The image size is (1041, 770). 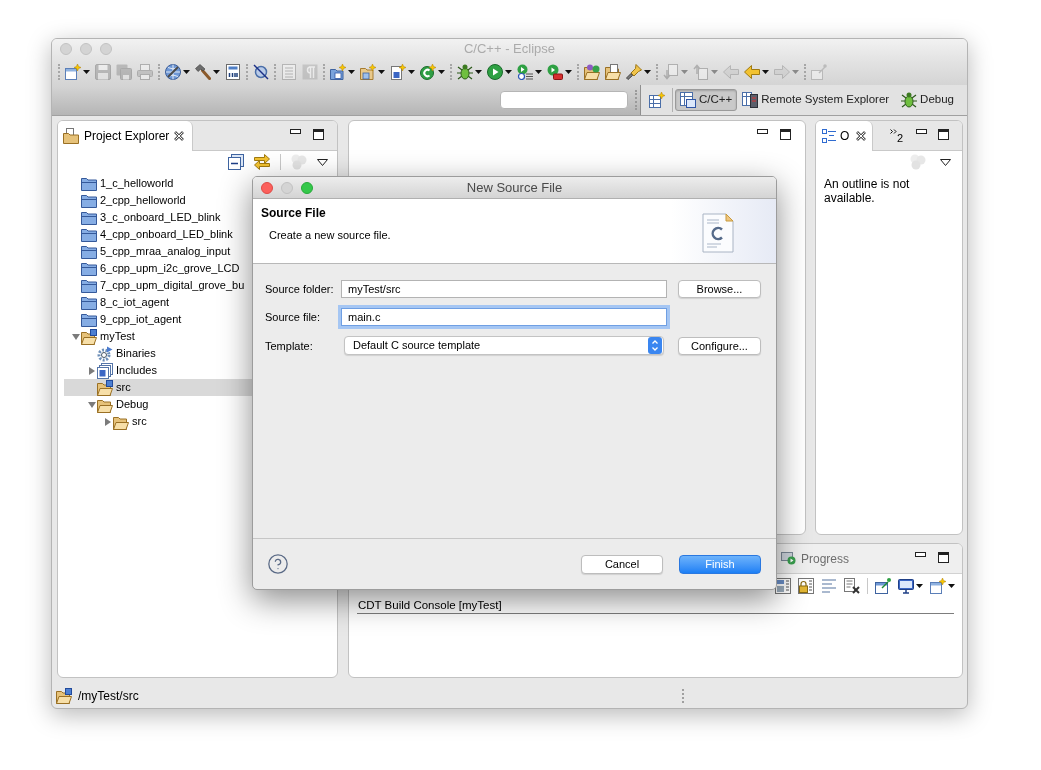 I want to click on view-tab: Progress, so click(x=814, y=558).